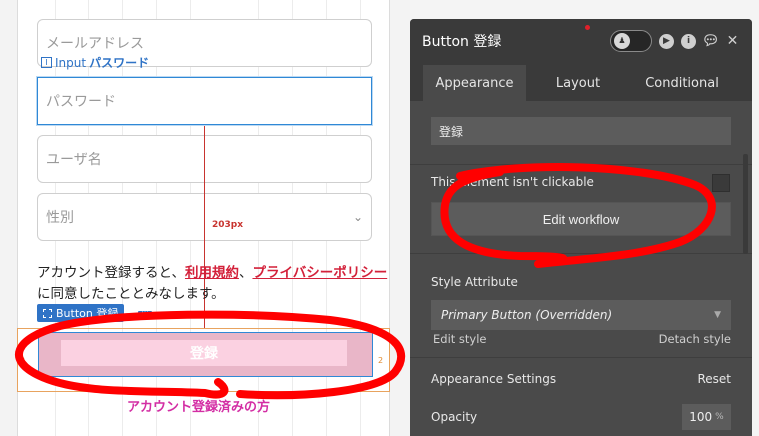 This screenshot has width=759, height=436. Describe the element at coordinates (474, 282) in the screenshot. I see `style-attribute-label: Style Attribute` at that location.